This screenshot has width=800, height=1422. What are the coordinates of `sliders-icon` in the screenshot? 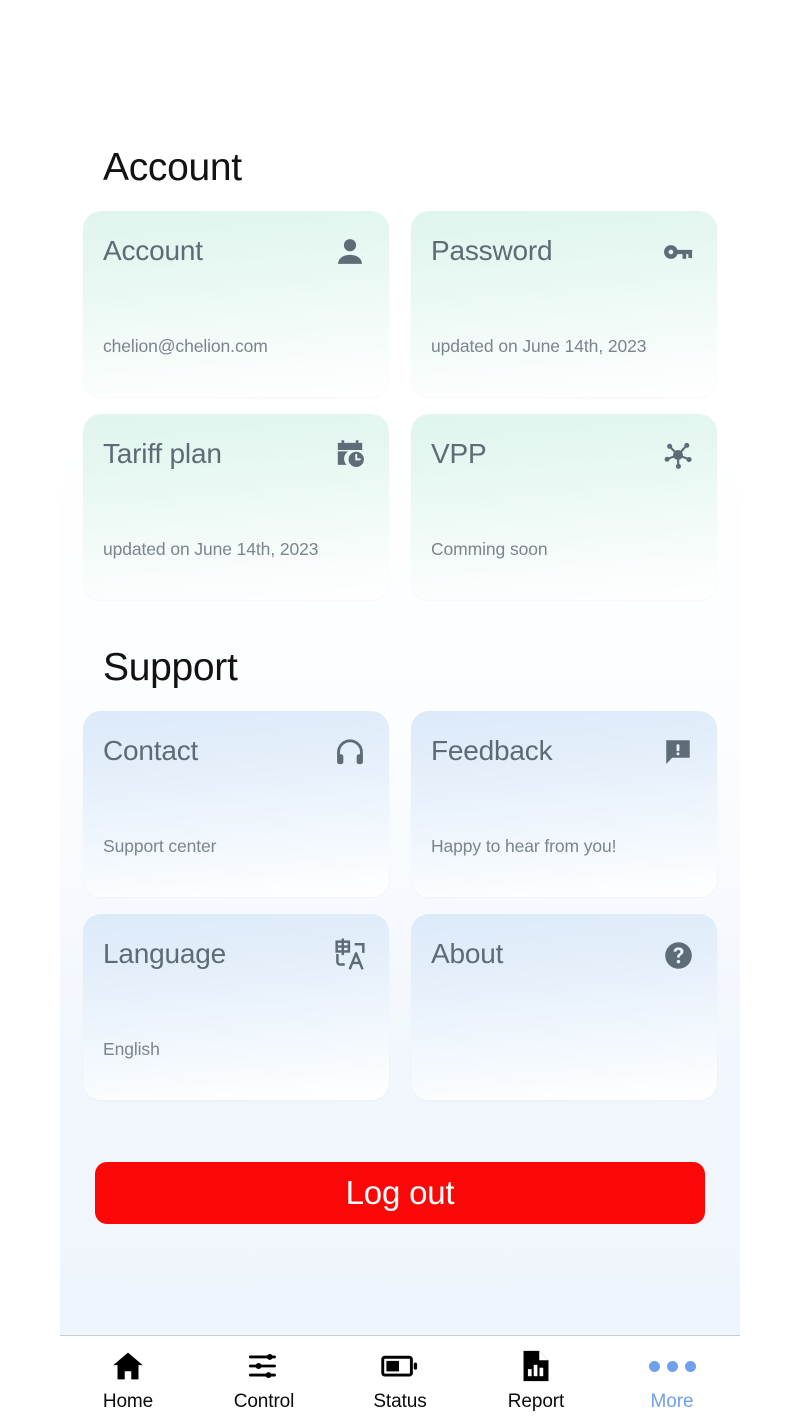 It's located at (264, 1366).